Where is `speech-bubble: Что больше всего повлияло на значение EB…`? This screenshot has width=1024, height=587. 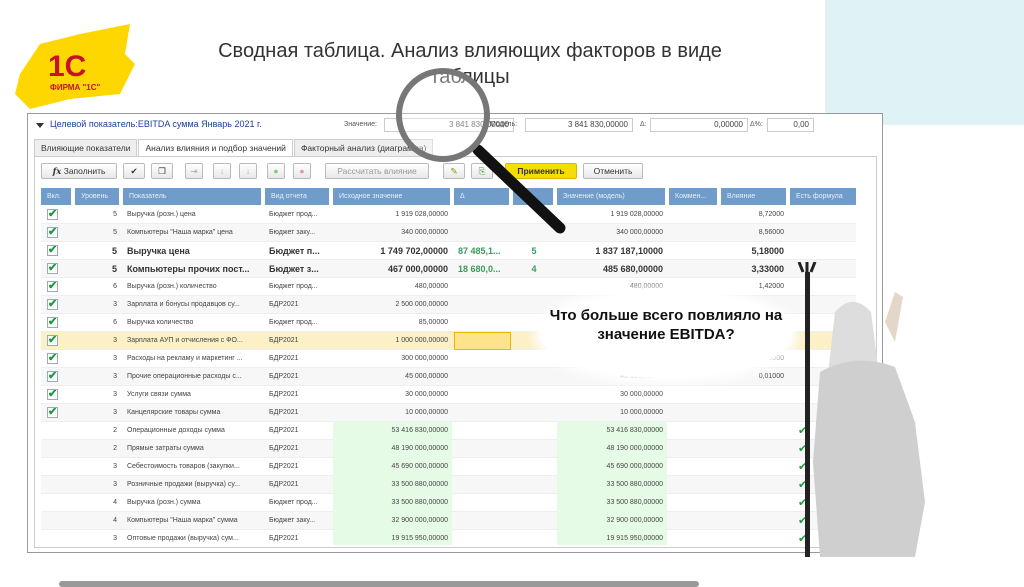 speech-bubble: Что больше всего повлияло на значение EB… is located at coordinates (666, 335).